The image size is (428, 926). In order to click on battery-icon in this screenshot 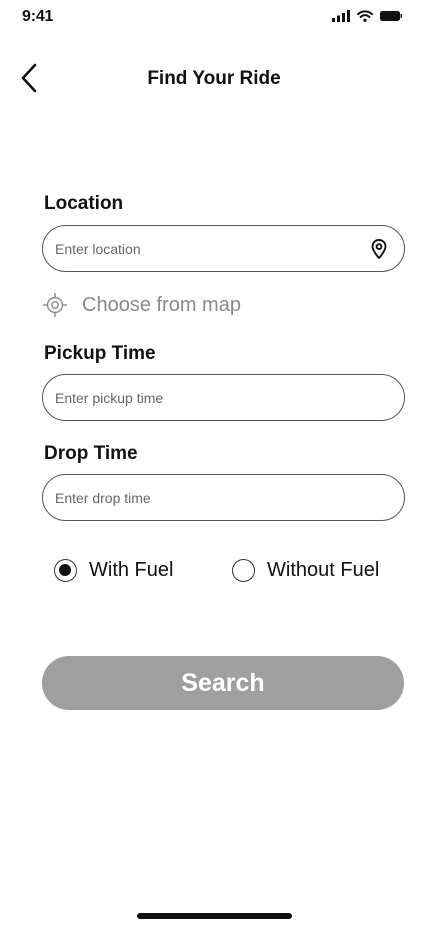, I will do `click(391, 16)`.